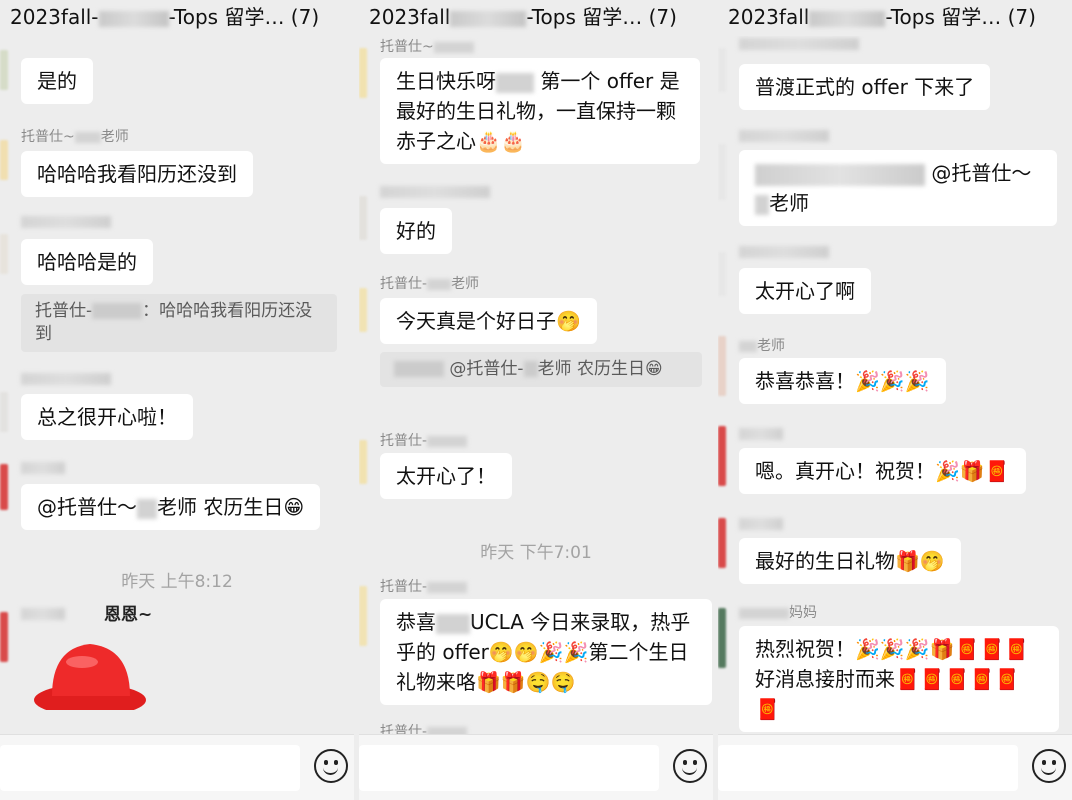 The height and width of the screenshot is (800, 1072). What do you see at coordinates (892, 381) in the screenshot?
I see `party-popper-emoji-icon: 🎉🎉🎉` at bounding box center [892, 381].